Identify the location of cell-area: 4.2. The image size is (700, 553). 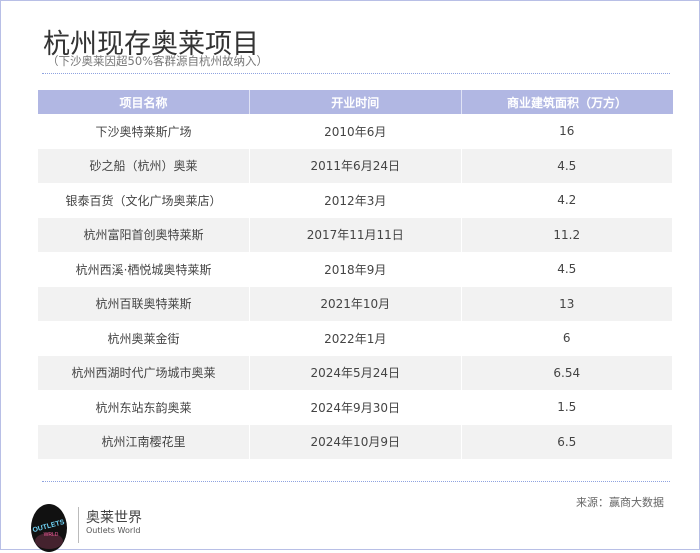
(567, 200).